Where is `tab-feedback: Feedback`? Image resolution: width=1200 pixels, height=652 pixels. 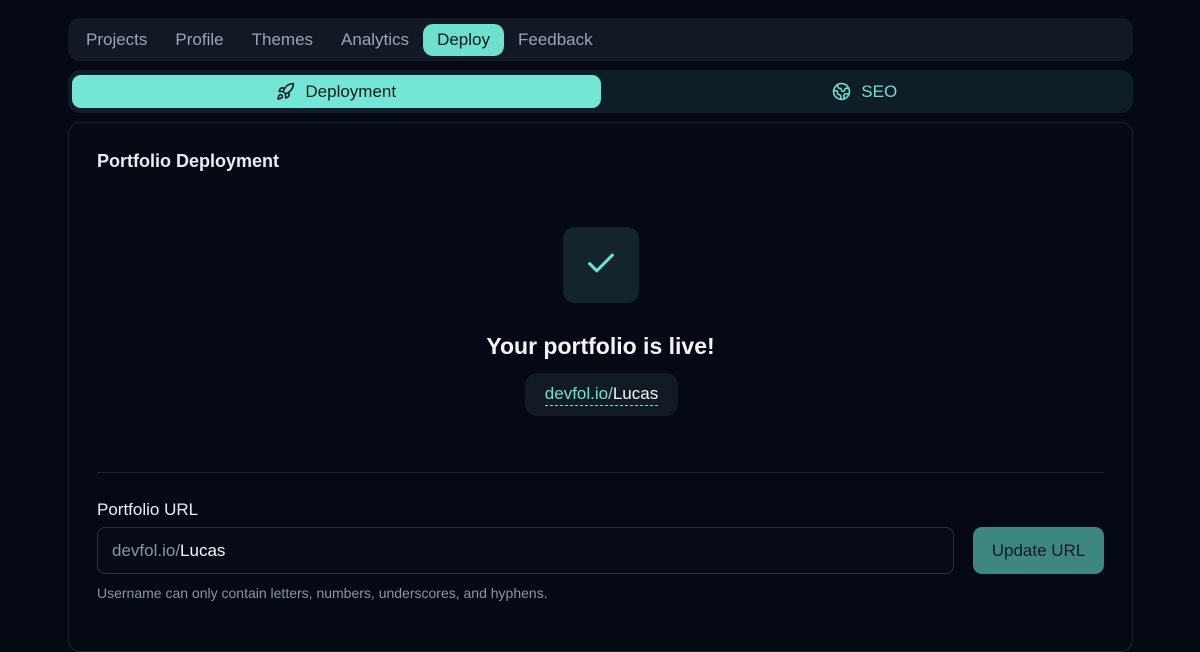
tab-feedback: Feedback is located at coordinates (555, 40).